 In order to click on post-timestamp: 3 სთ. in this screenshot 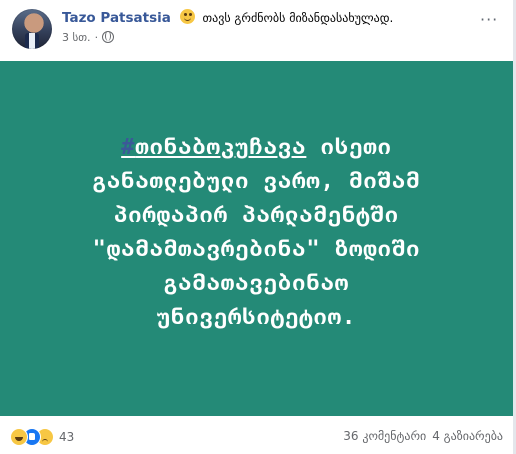, I will do `click(76, 37)`.